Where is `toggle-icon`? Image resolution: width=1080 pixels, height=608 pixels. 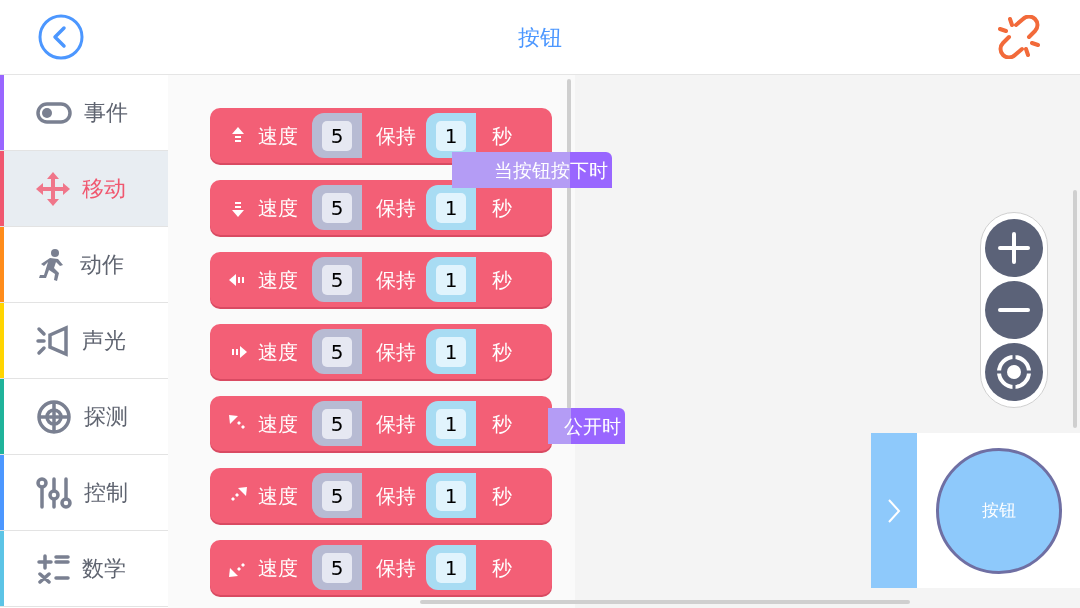 toggle-icon is located at coordinates (54, 112).